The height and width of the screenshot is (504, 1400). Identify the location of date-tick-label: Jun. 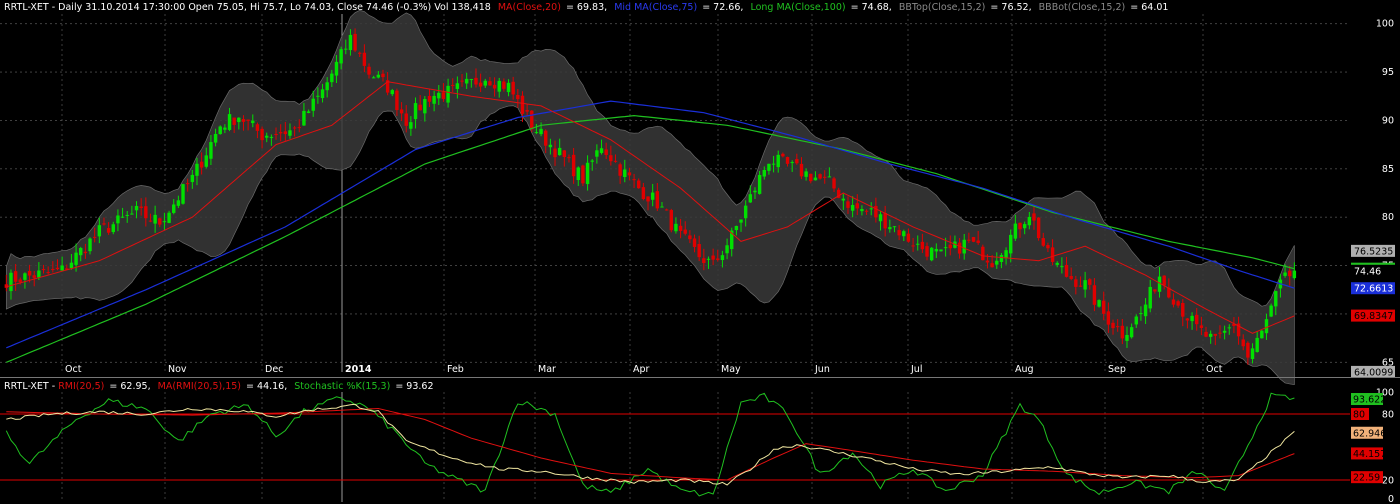
(822, 369).